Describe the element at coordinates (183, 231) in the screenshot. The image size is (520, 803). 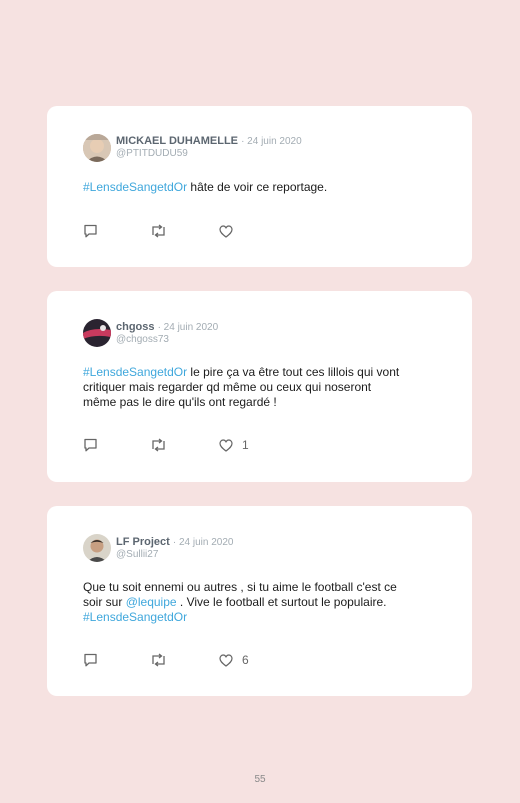
I see `tweet-actions` at that location.